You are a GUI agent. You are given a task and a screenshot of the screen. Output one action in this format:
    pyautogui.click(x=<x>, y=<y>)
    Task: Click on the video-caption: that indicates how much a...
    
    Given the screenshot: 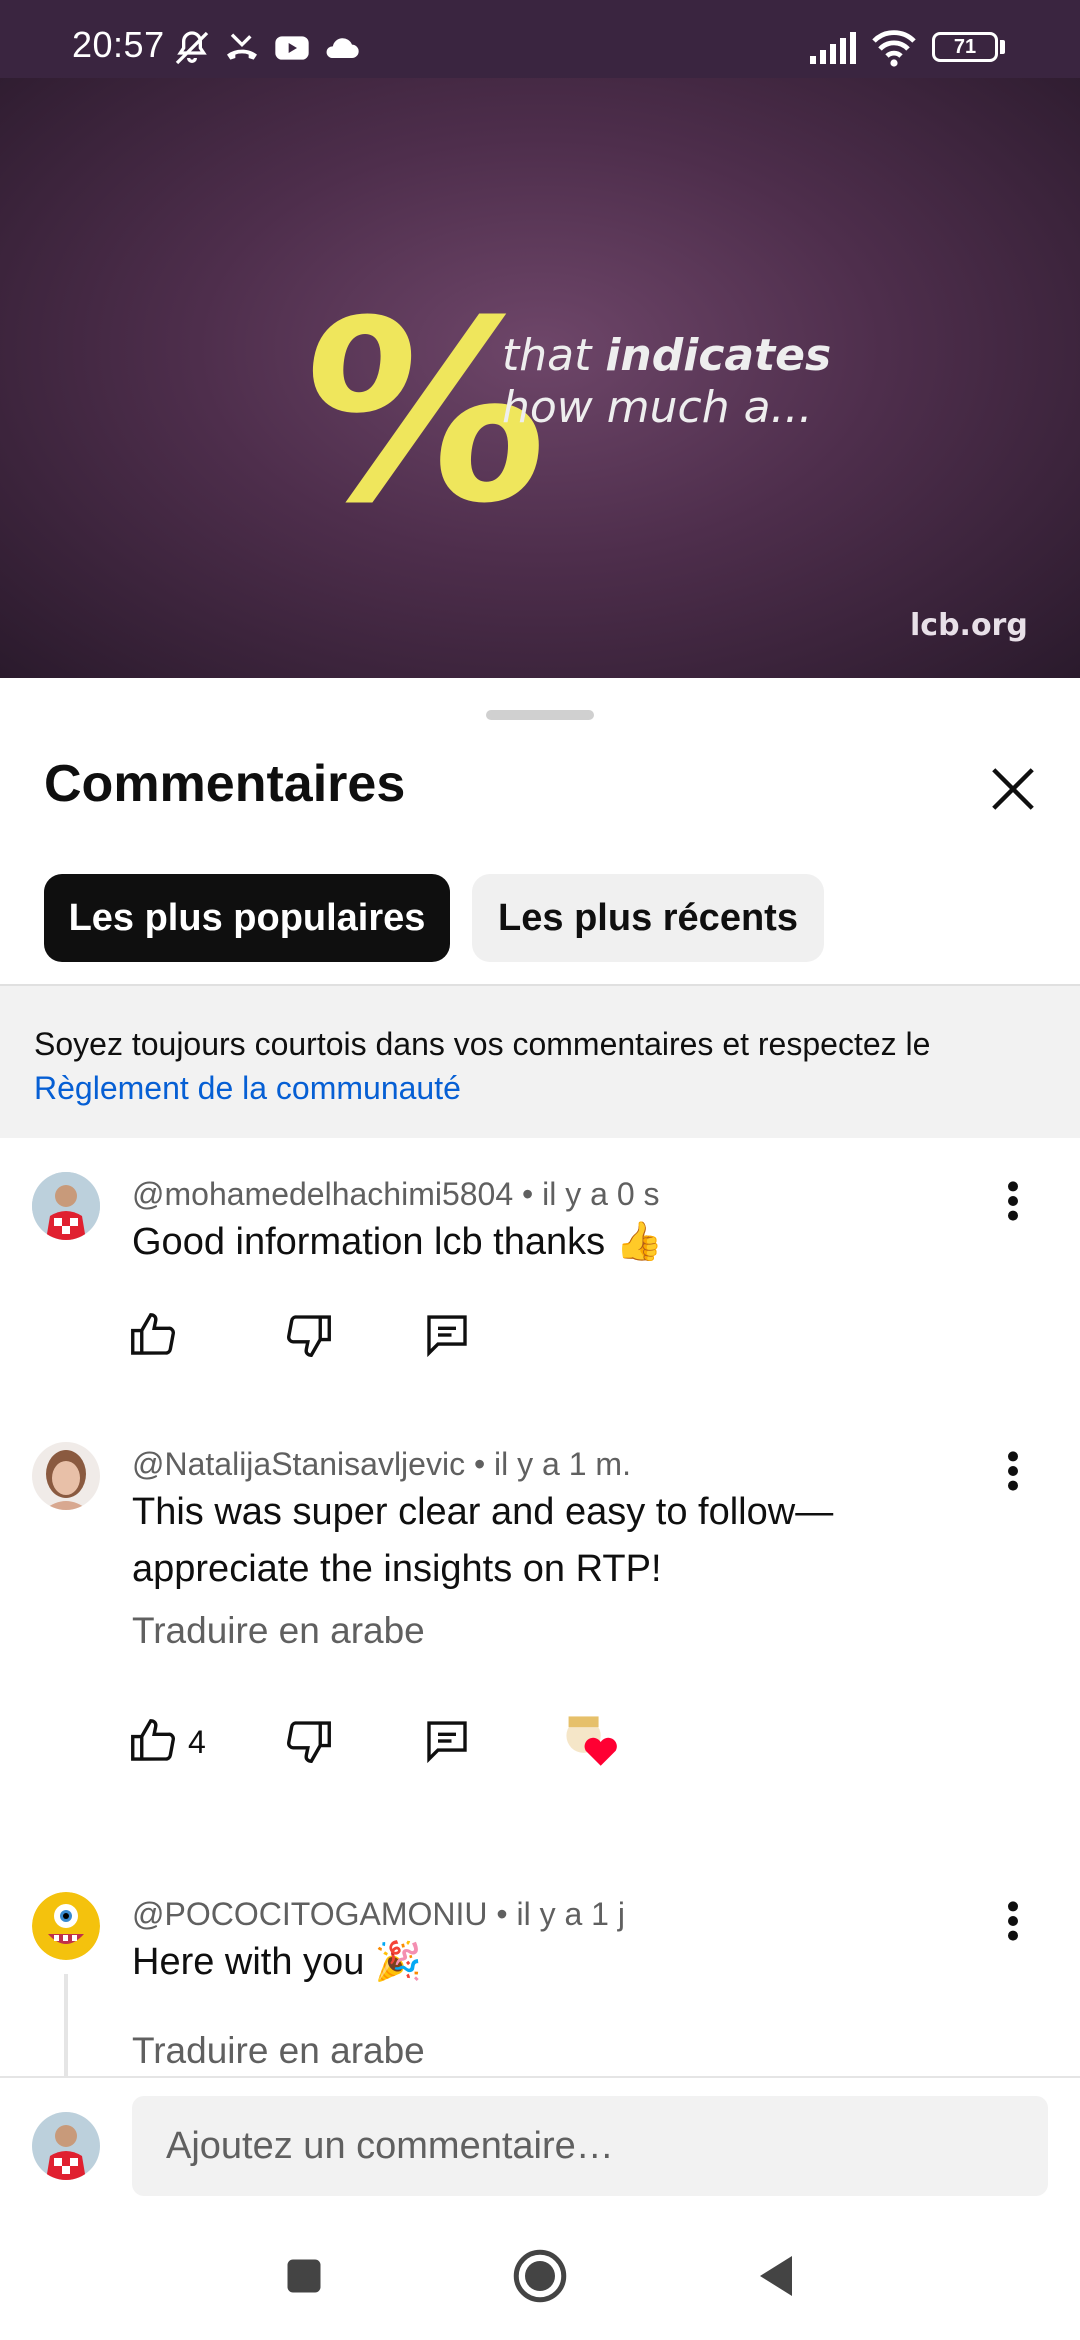 What is the action you would take?
    pyautogui.click(x=666, y=382)
    